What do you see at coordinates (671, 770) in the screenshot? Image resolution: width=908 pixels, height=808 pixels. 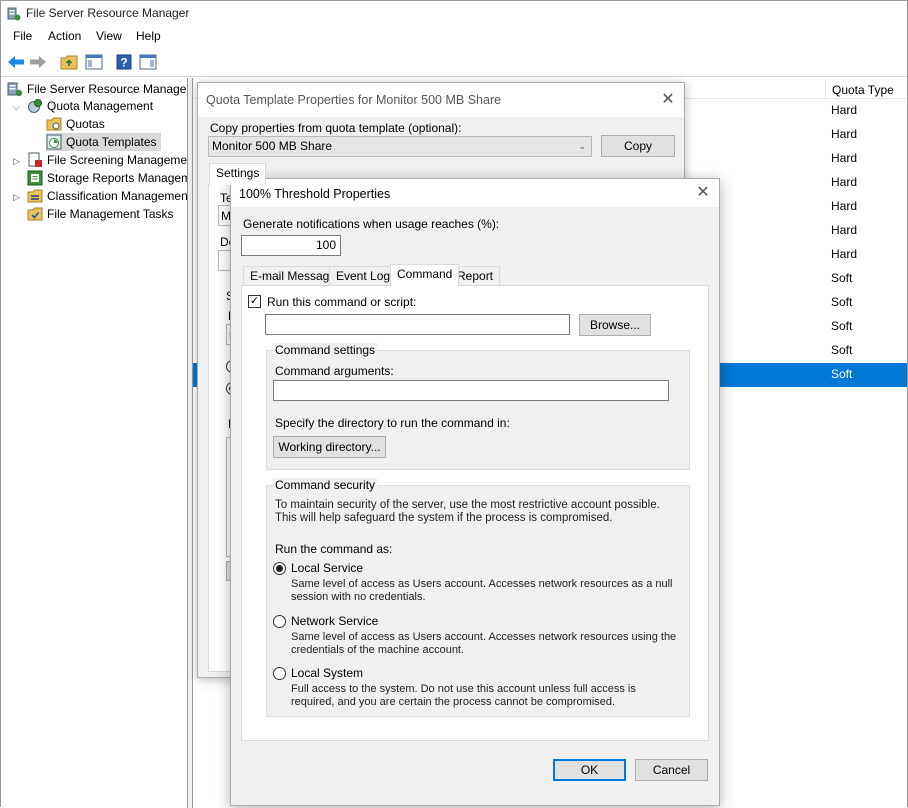 I see `cancel-button: Cancel` at bounding box center [671, 770].